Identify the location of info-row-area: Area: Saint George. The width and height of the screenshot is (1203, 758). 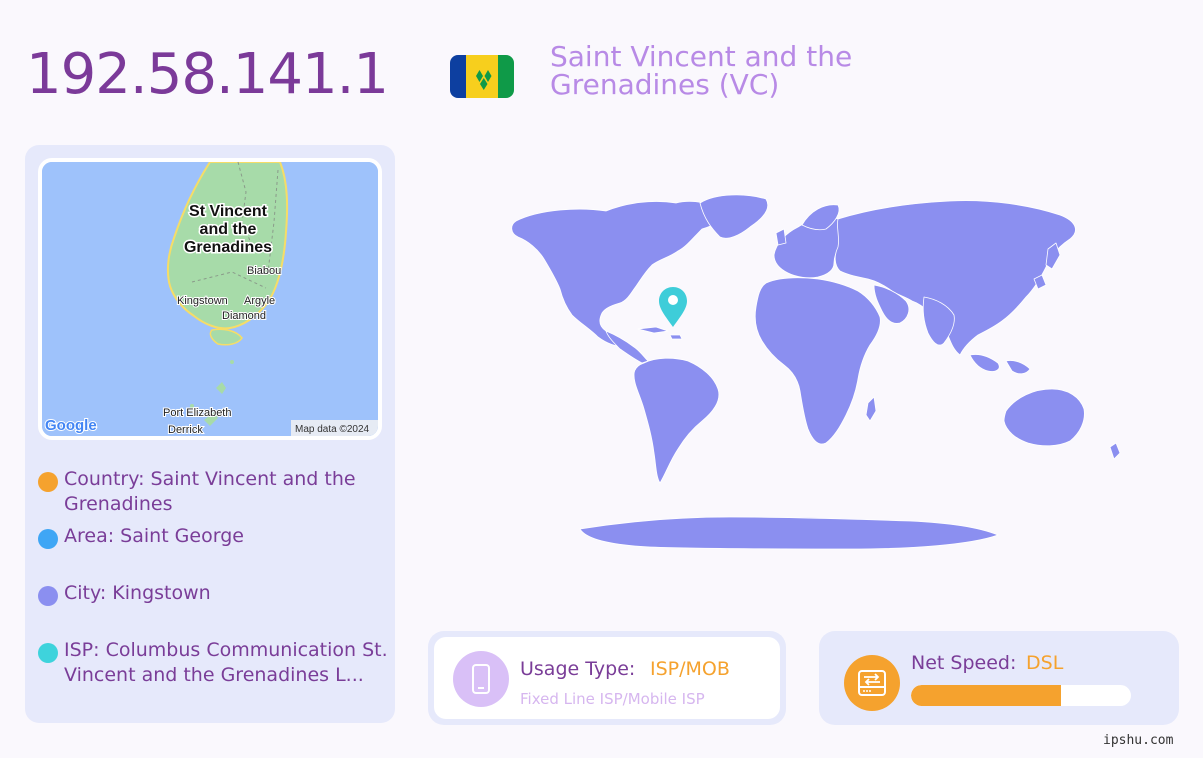
(213, 536).